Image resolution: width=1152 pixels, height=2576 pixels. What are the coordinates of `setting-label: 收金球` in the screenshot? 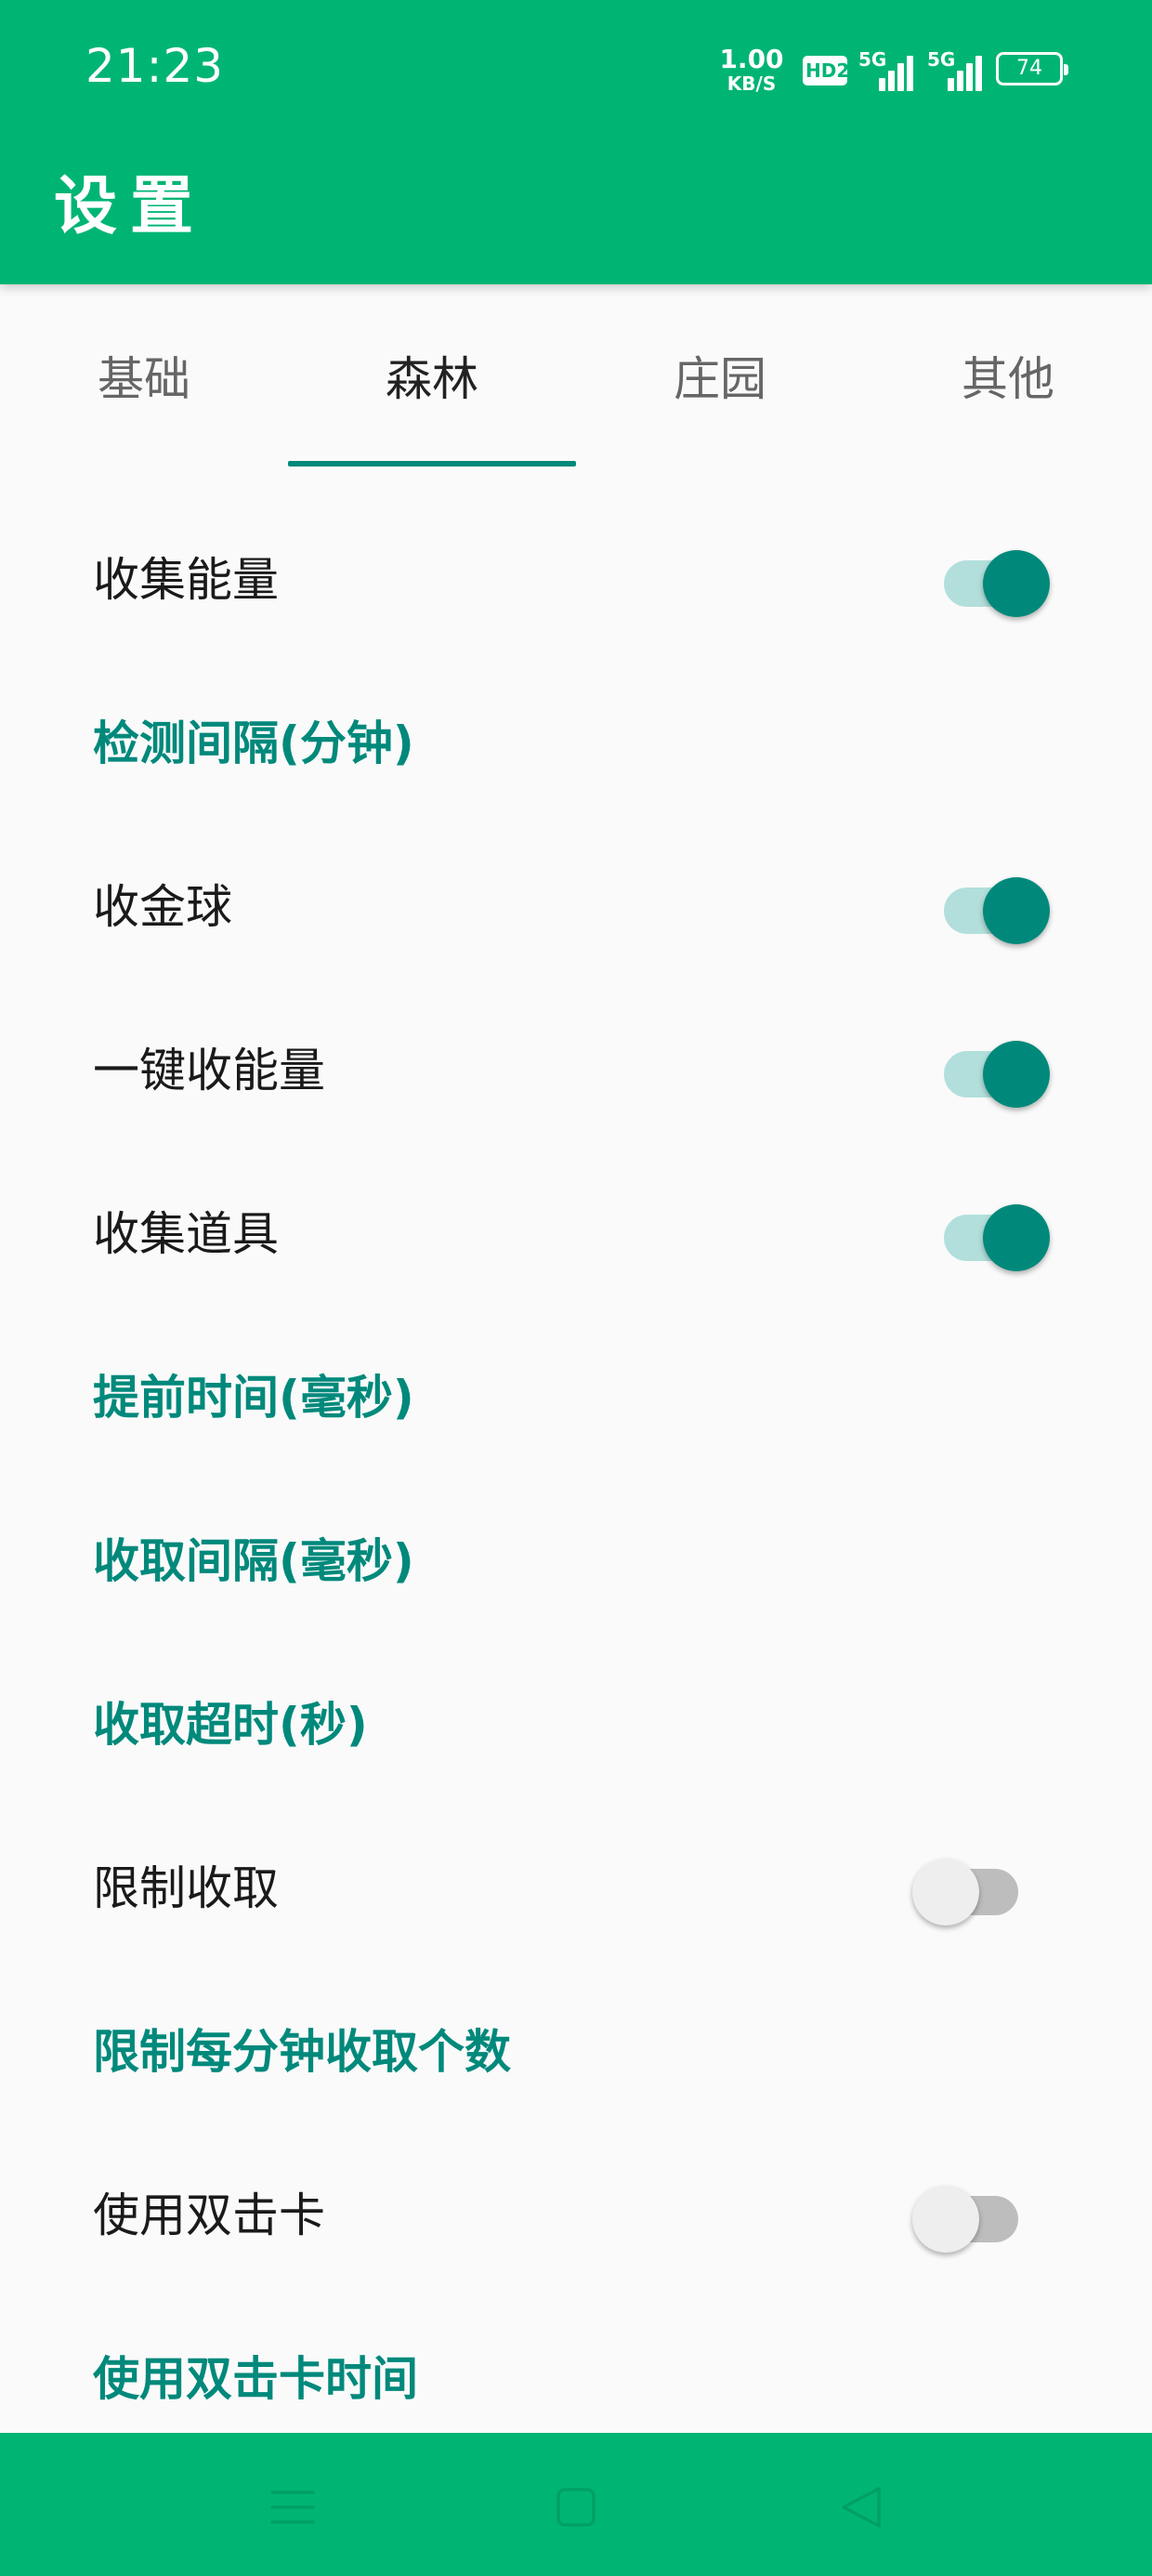 It's located at (162, 907).